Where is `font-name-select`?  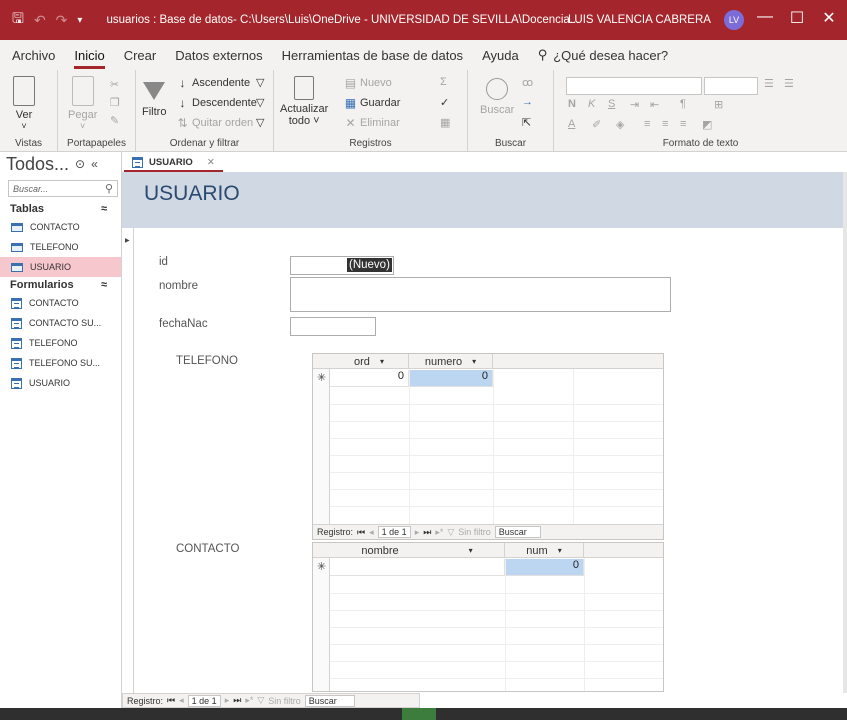
font-name-select is located at coordinates (634, 86).